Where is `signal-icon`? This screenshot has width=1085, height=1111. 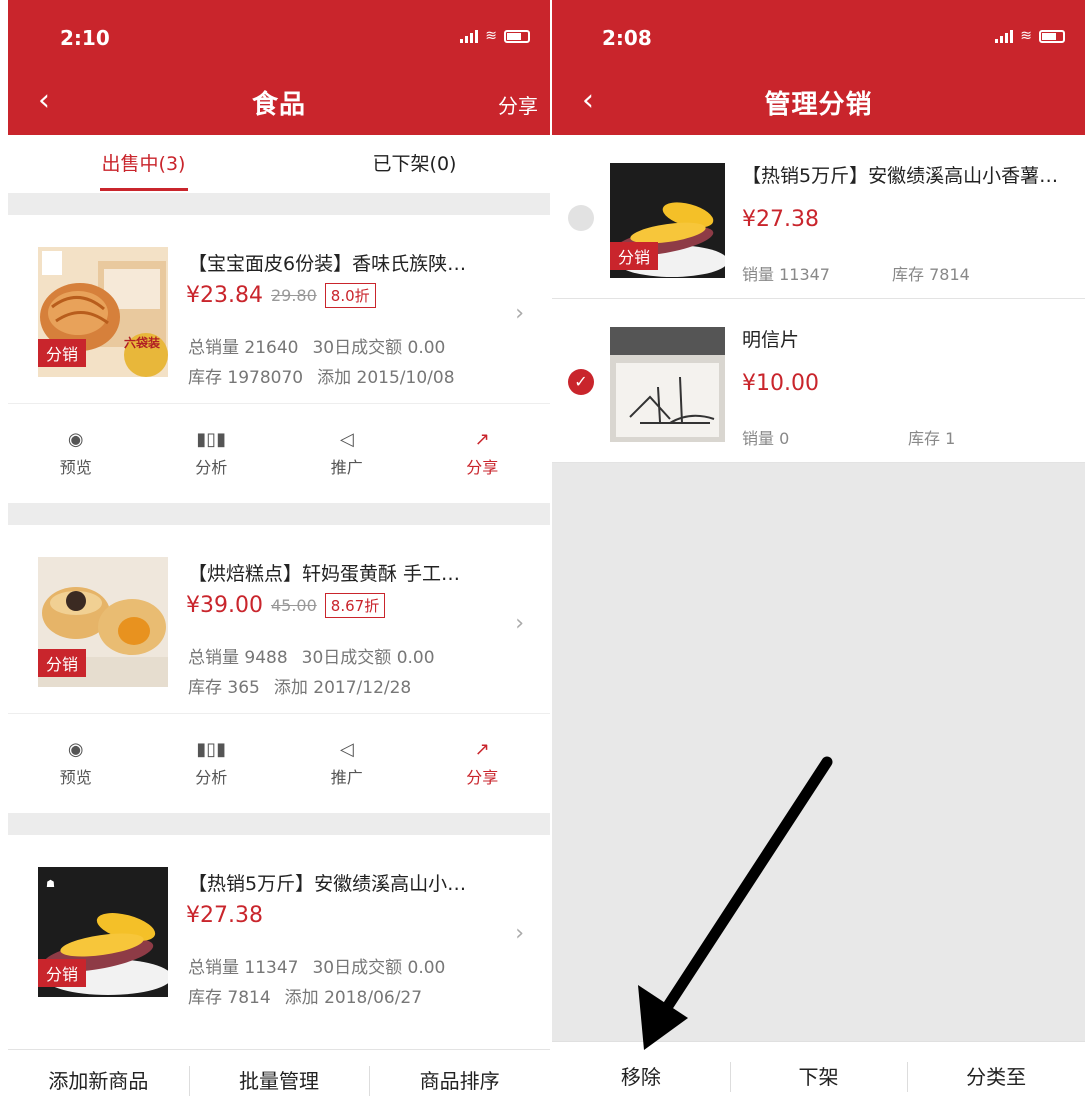
signal-icon is located at coordinates (469, 36).